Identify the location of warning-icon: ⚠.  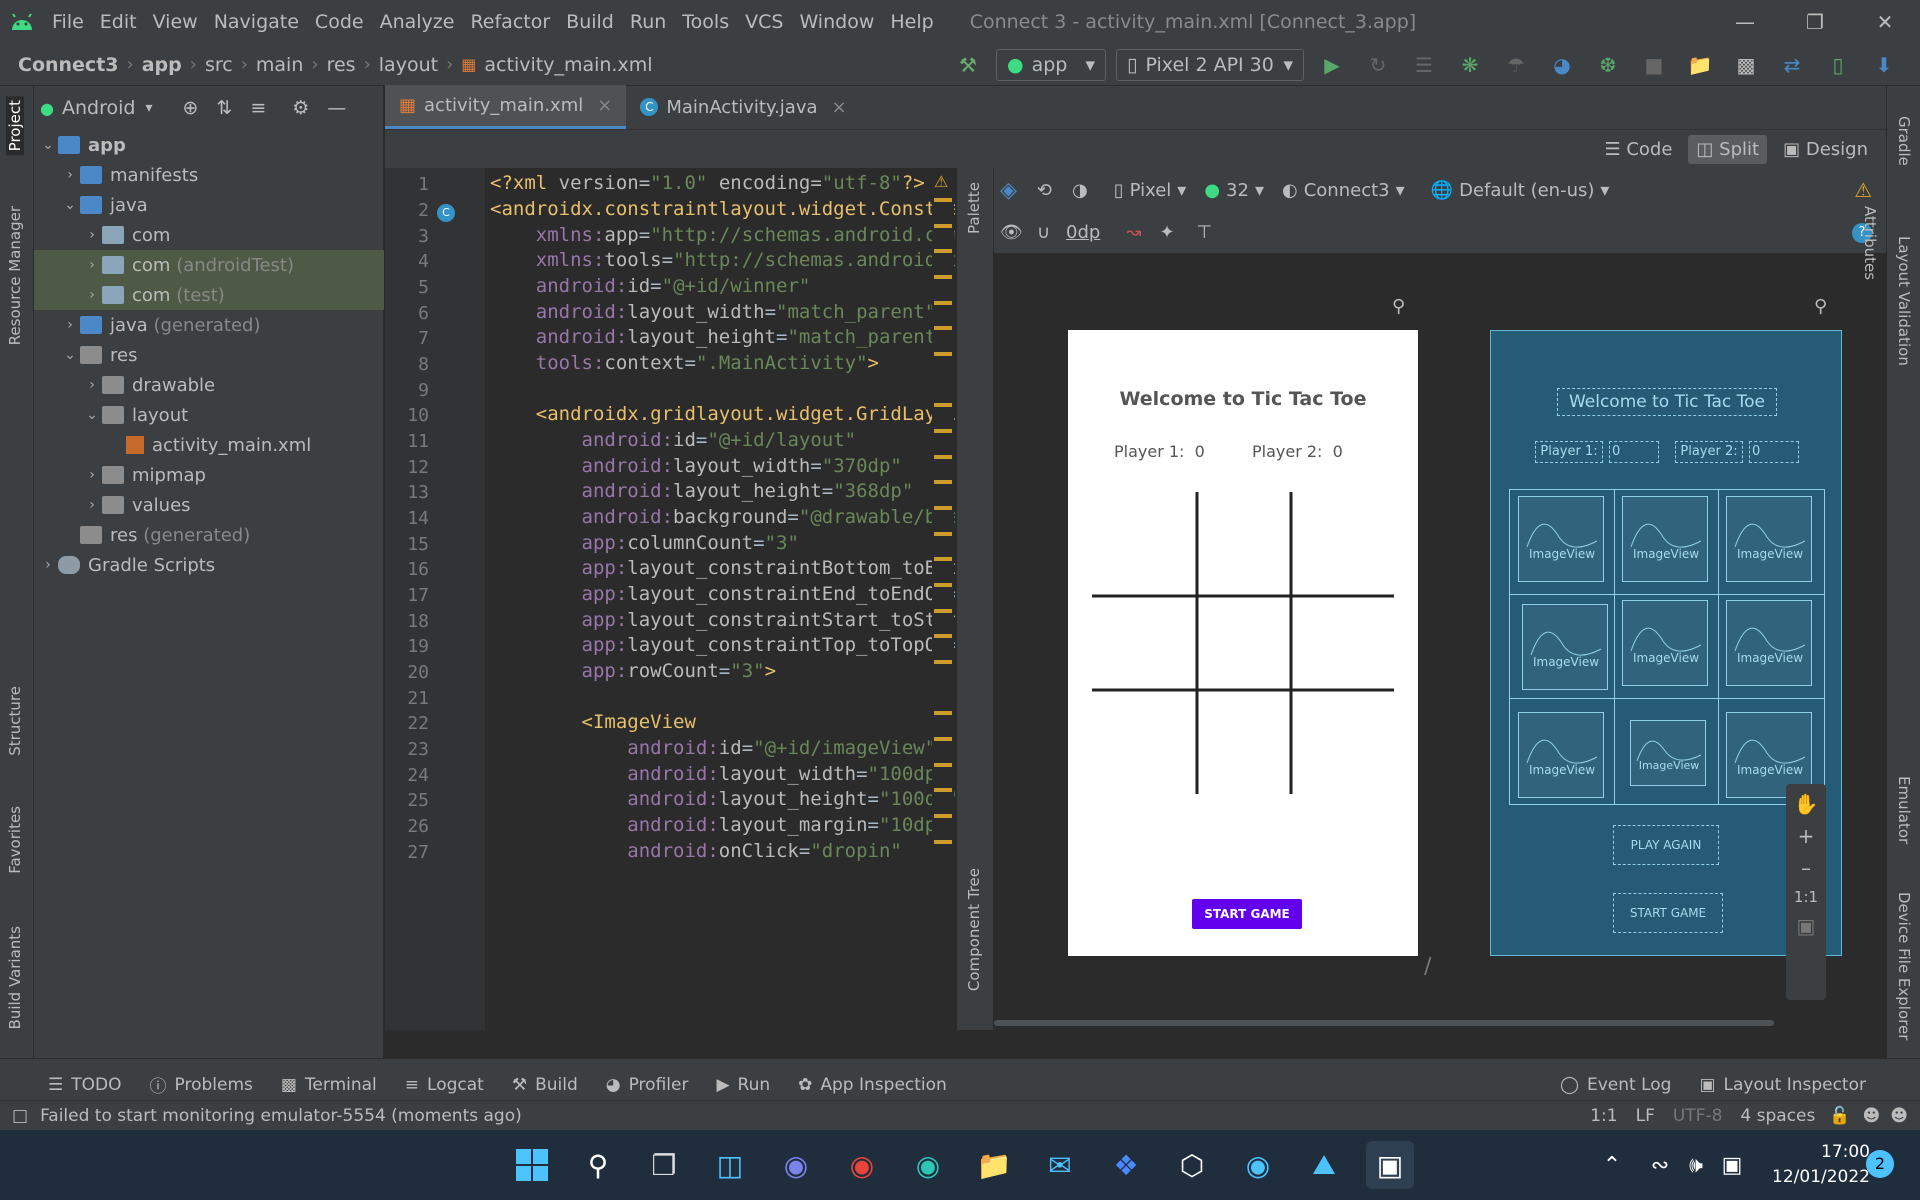
(941, 181).